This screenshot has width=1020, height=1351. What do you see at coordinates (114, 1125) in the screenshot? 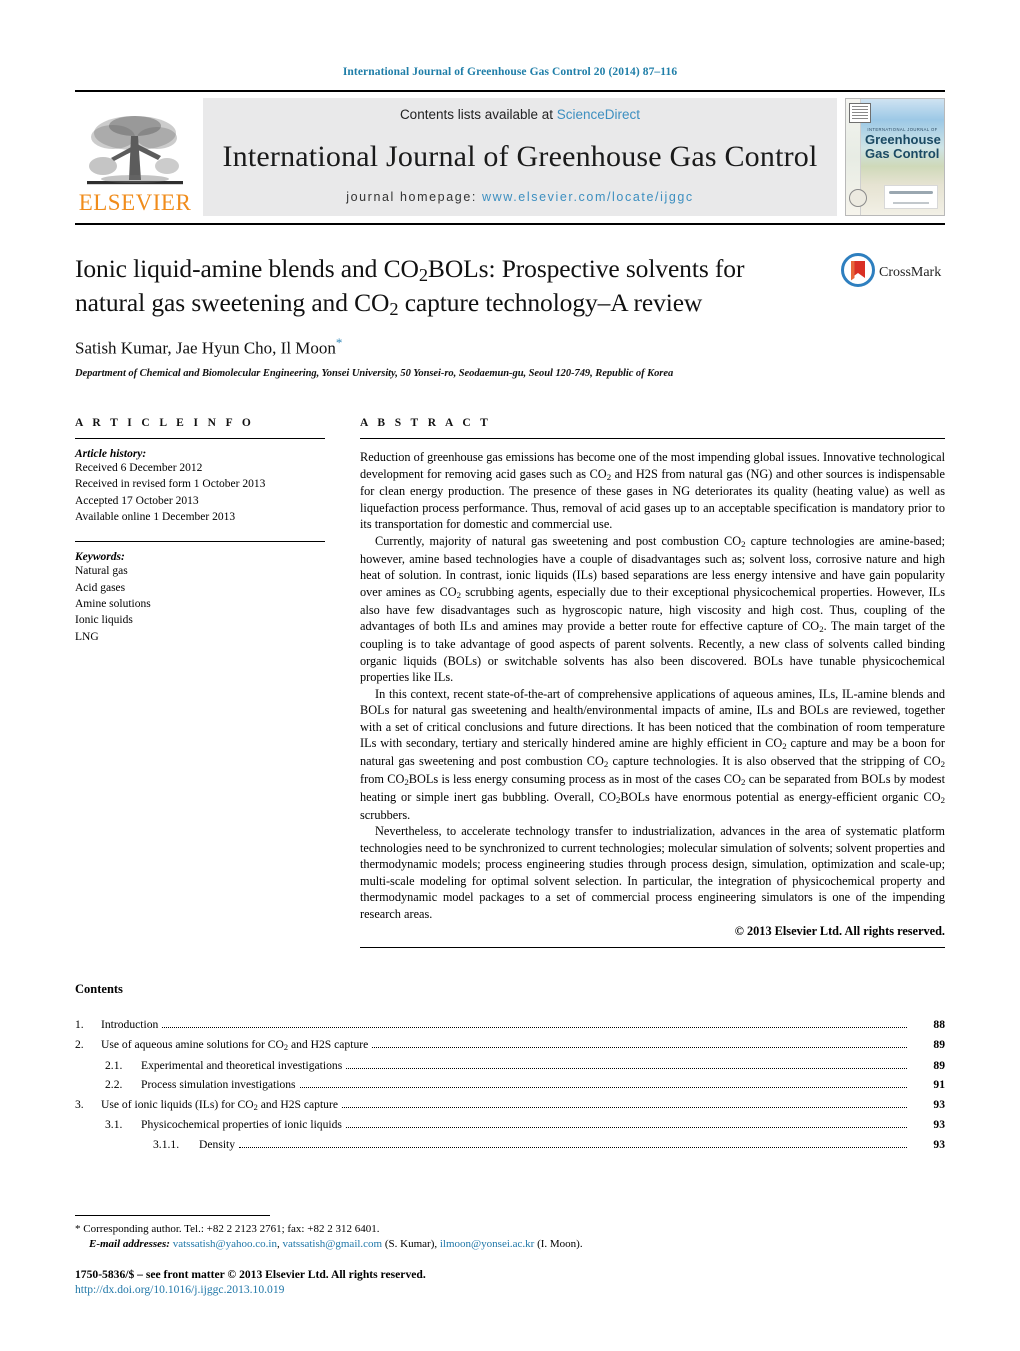
I see `toc-number: 3.1.` at bounding box center [114, 1125].